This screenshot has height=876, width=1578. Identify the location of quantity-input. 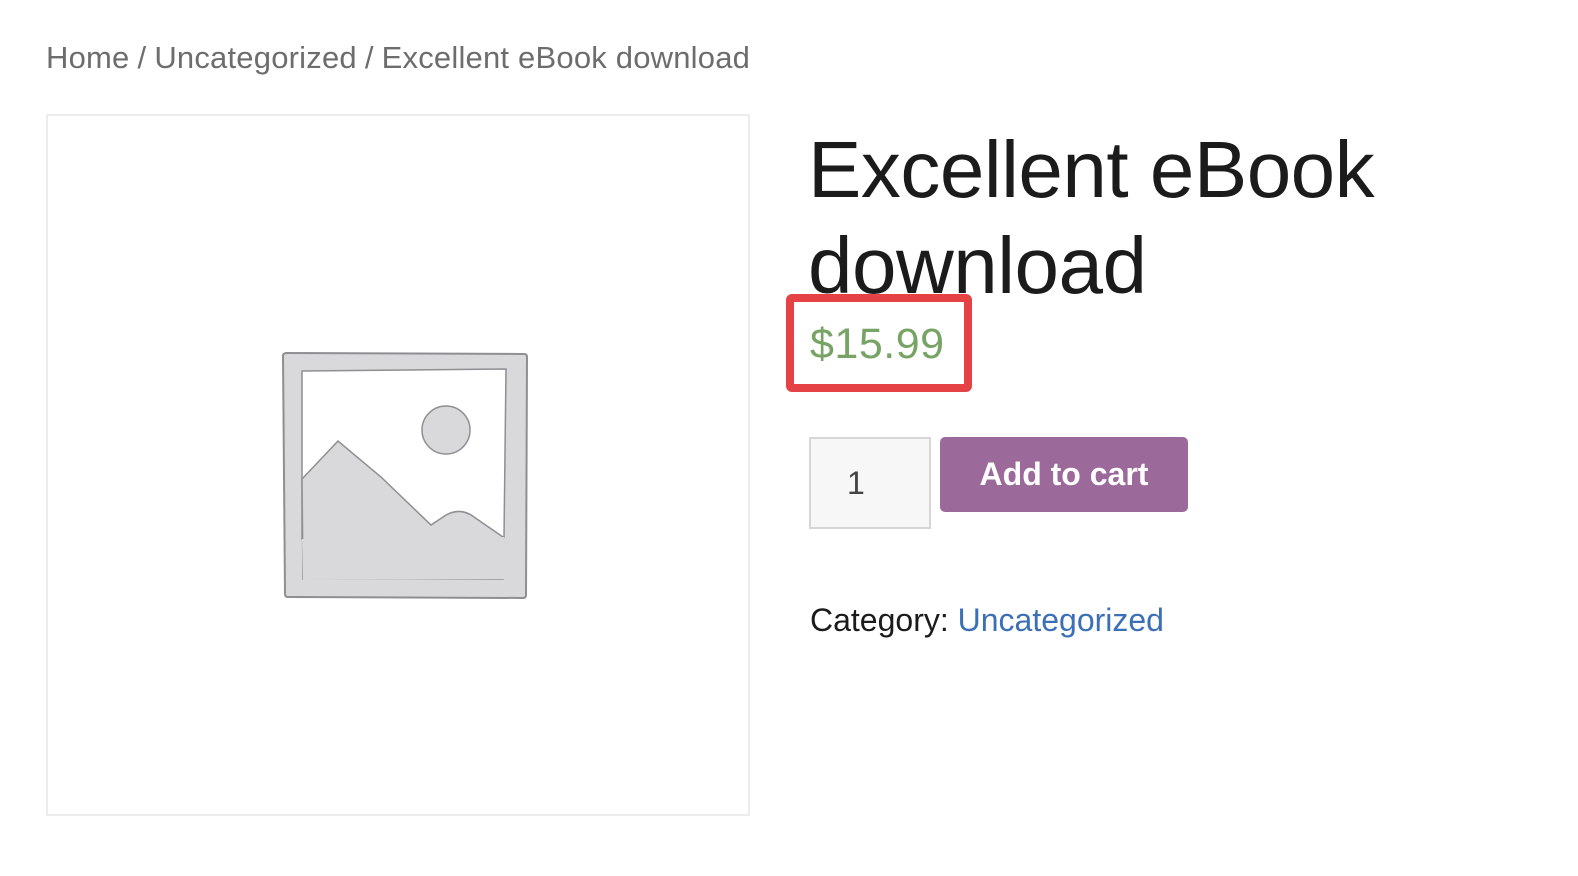
(870, 483).